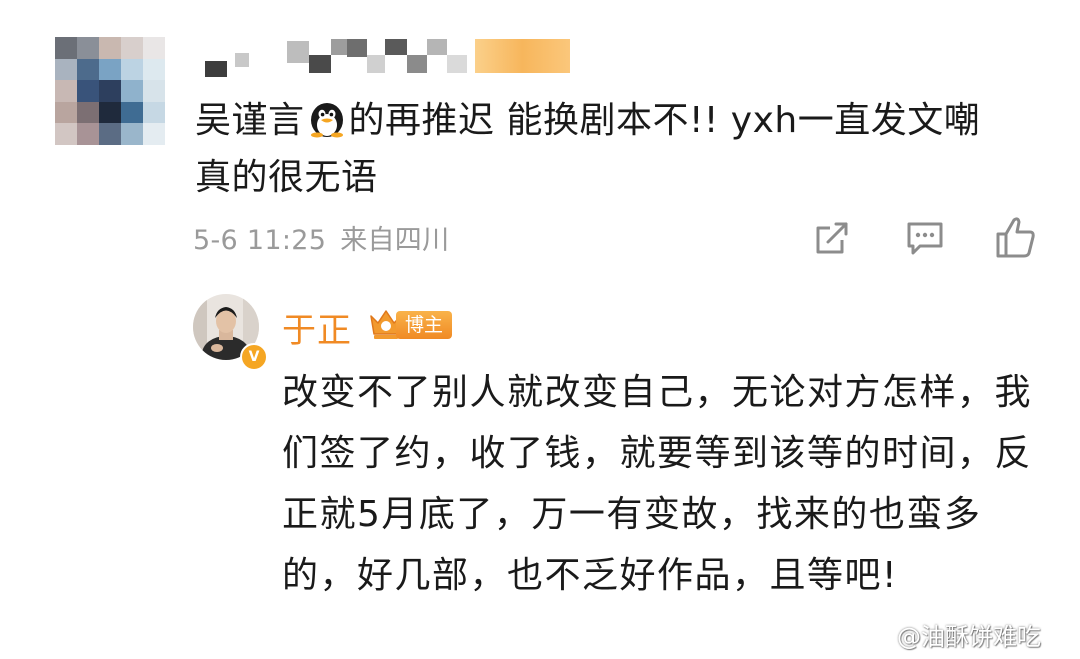 The height and width of the screenshot is (659, 1080). Describe the element at coordinates (327, 118) in the screenshot. I see `penguin-emoji-icon` at that location.